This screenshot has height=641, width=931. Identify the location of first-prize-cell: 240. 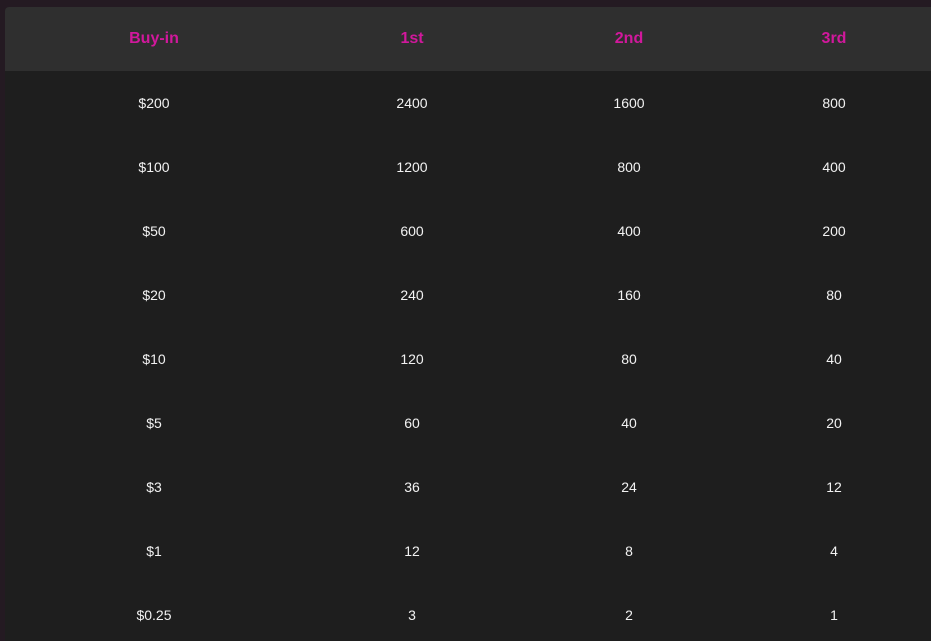
(412, 295).